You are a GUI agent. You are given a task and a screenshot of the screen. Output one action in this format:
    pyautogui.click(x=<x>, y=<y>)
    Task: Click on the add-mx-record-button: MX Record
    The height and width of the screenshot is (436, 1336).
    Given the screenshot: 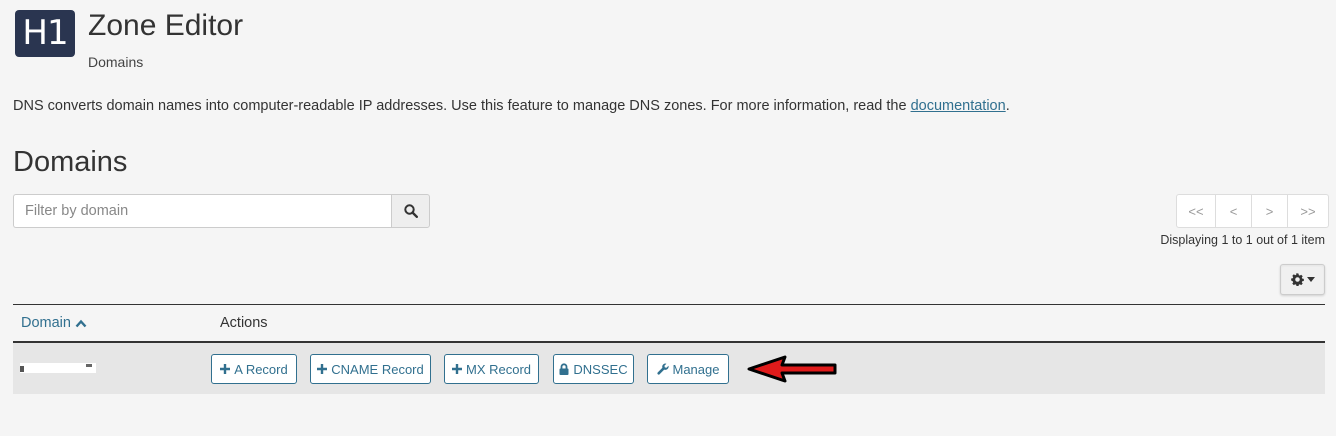 What is the action you would take?
    pyautogui.click(x=491, y=369)
    